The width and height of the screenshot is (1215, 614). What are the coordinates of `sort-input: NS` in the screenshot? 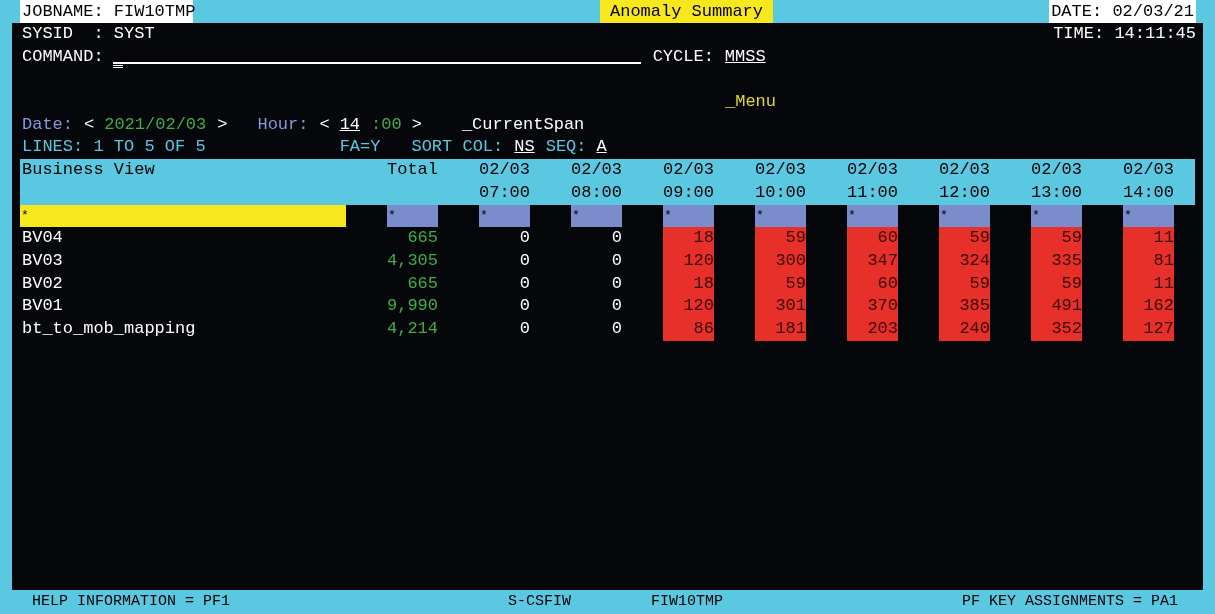 It's located at (524, 148).